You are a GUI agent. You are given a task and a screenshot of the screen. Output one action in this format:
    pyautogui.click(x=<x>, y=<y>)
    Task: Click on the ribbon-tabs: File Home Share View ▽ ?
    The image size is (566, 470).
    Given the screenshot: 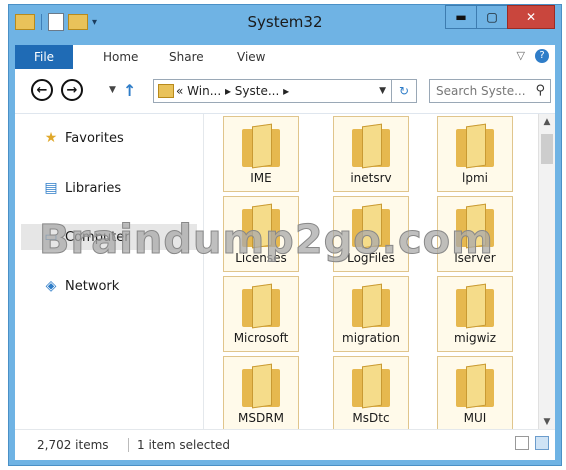 What is the action you would take?
    pyautogui.click(x=285, y=57)
    